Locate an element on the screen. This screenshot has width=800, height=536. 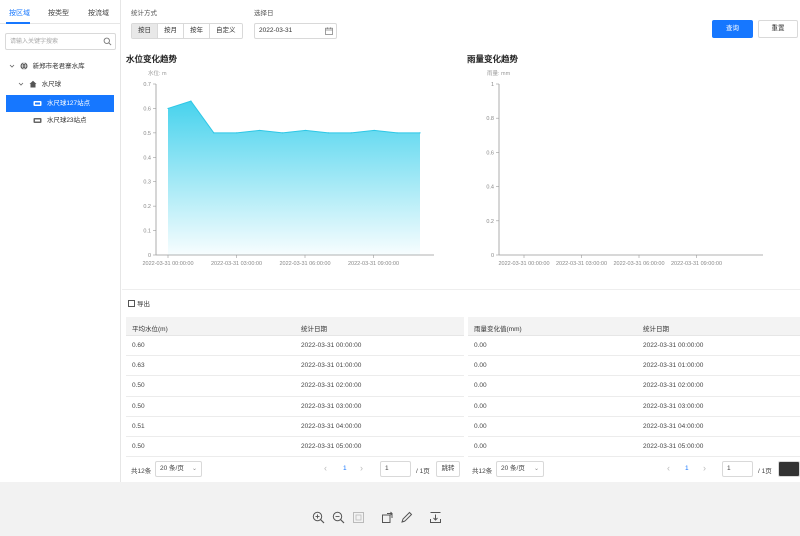
mode-button-year: 按年 is located at coordinates (197, 31).